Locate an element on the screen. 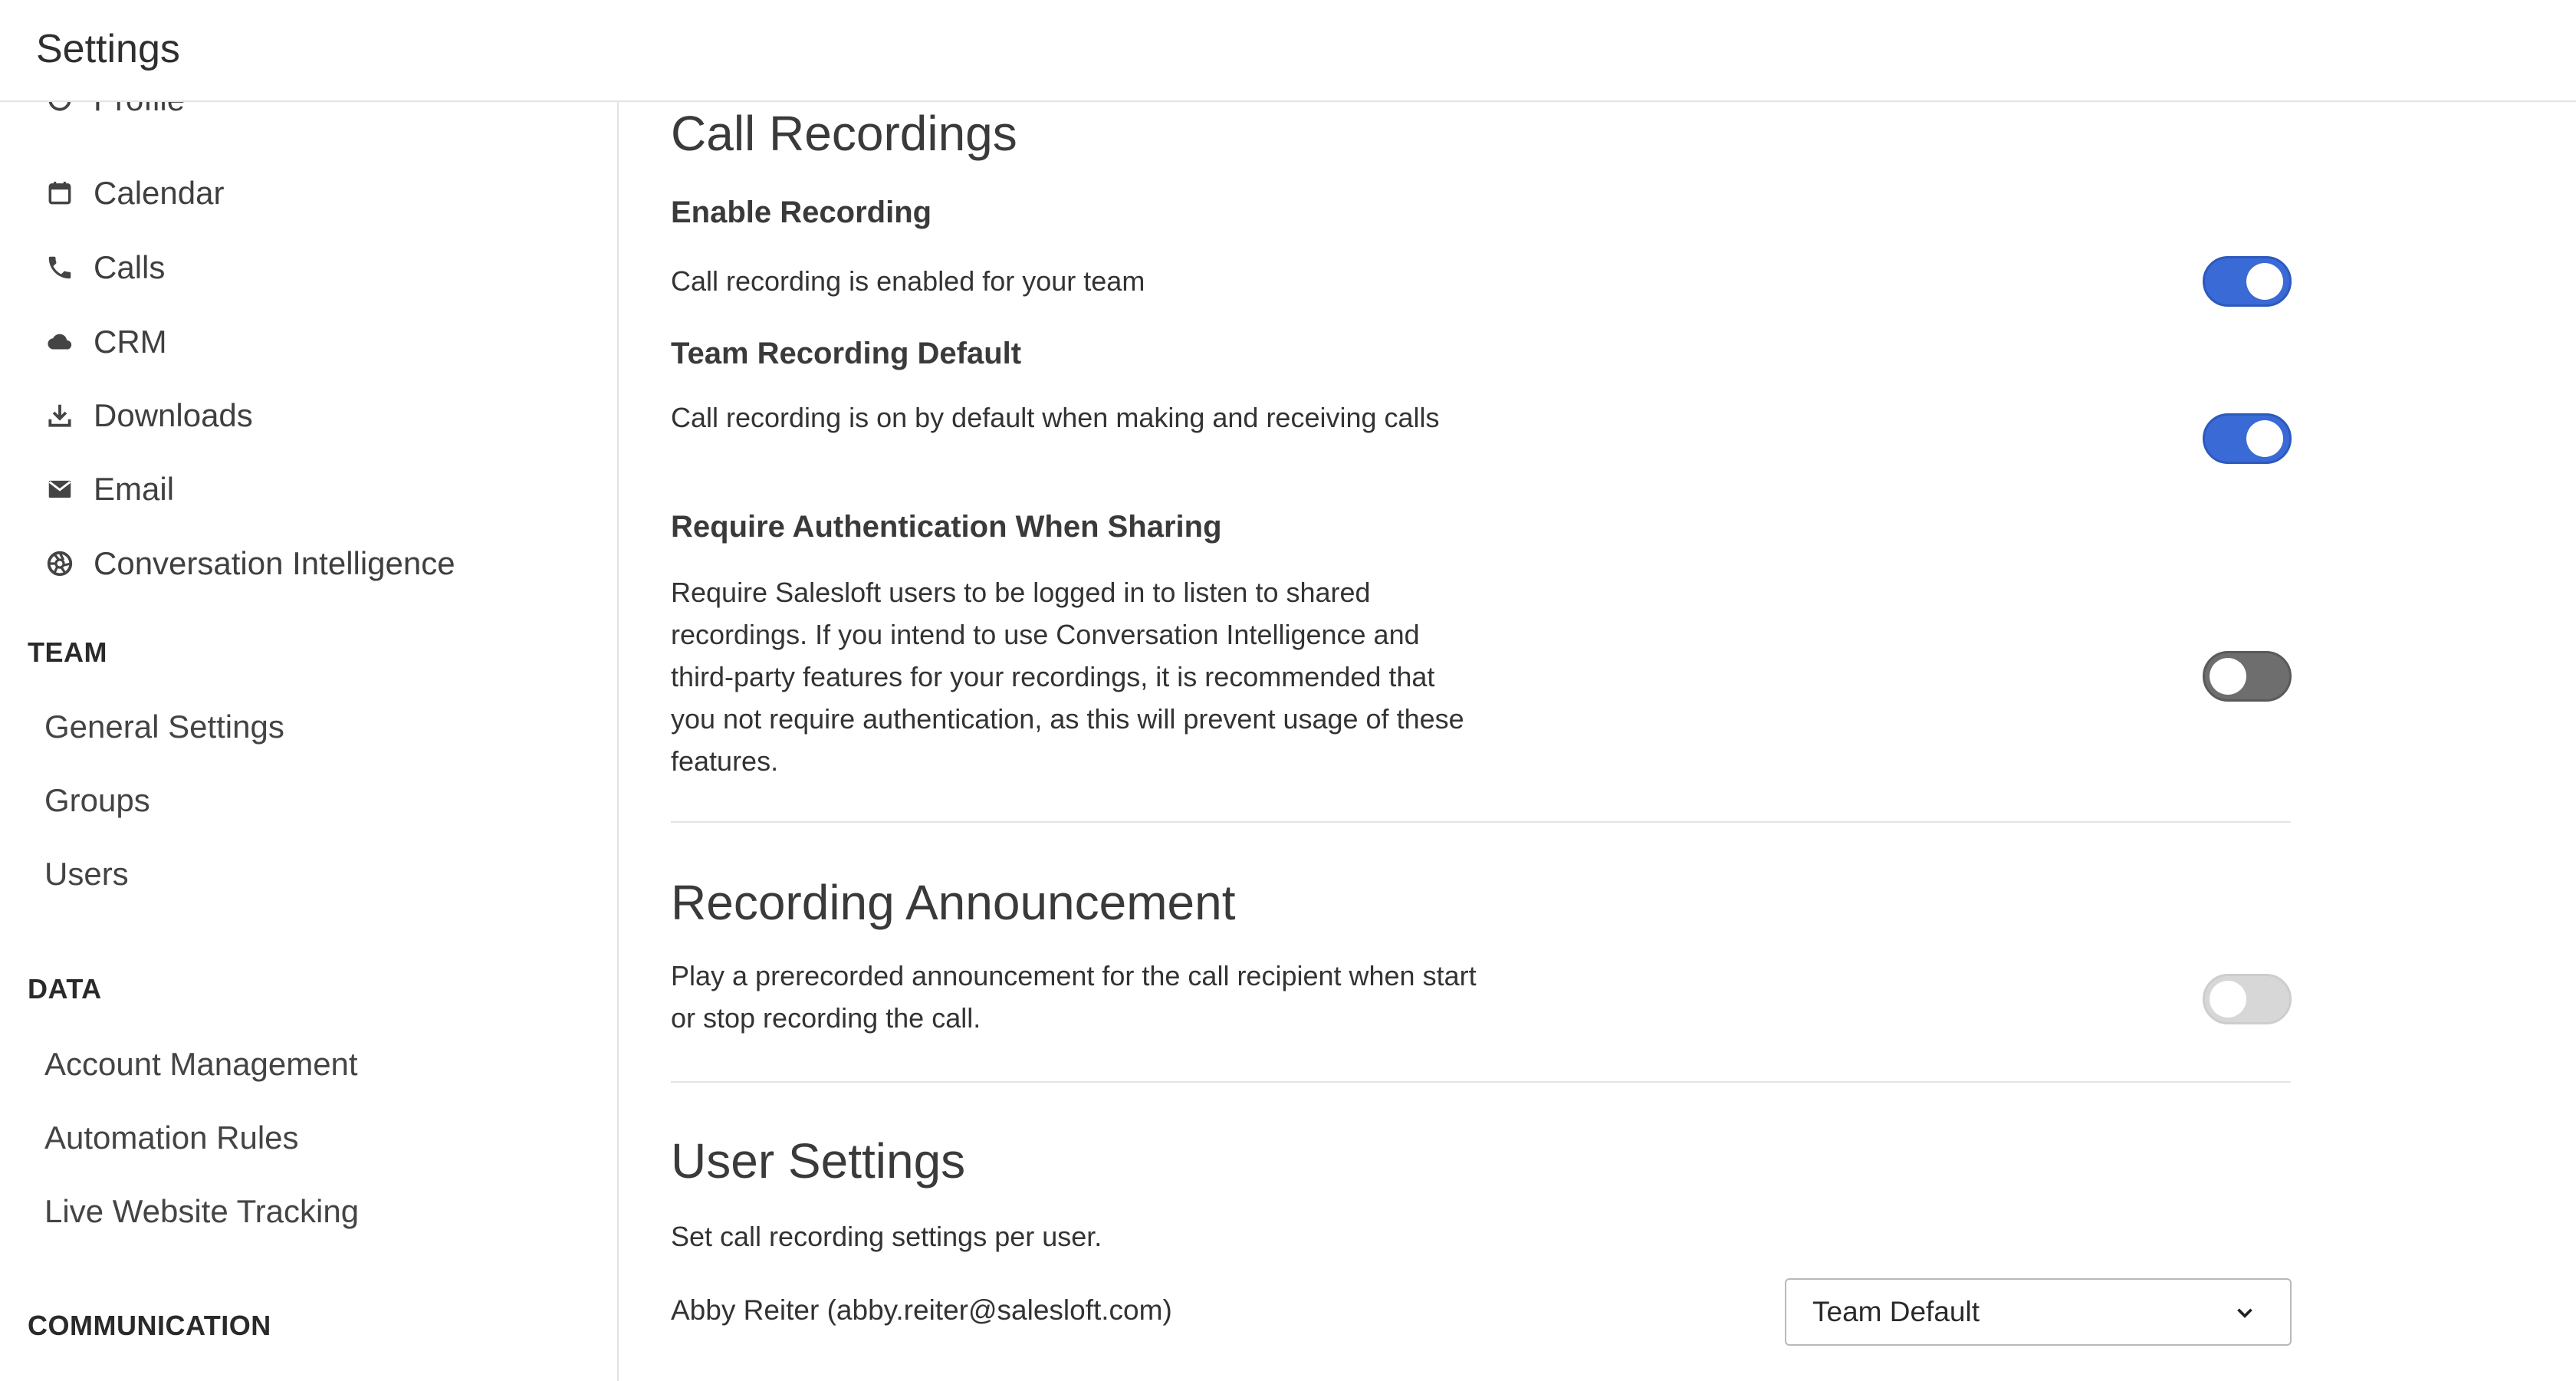 Image resolution: width=2576 pixels, height=1381 pixels. cloud-icon is located at coordinates (60, 342).